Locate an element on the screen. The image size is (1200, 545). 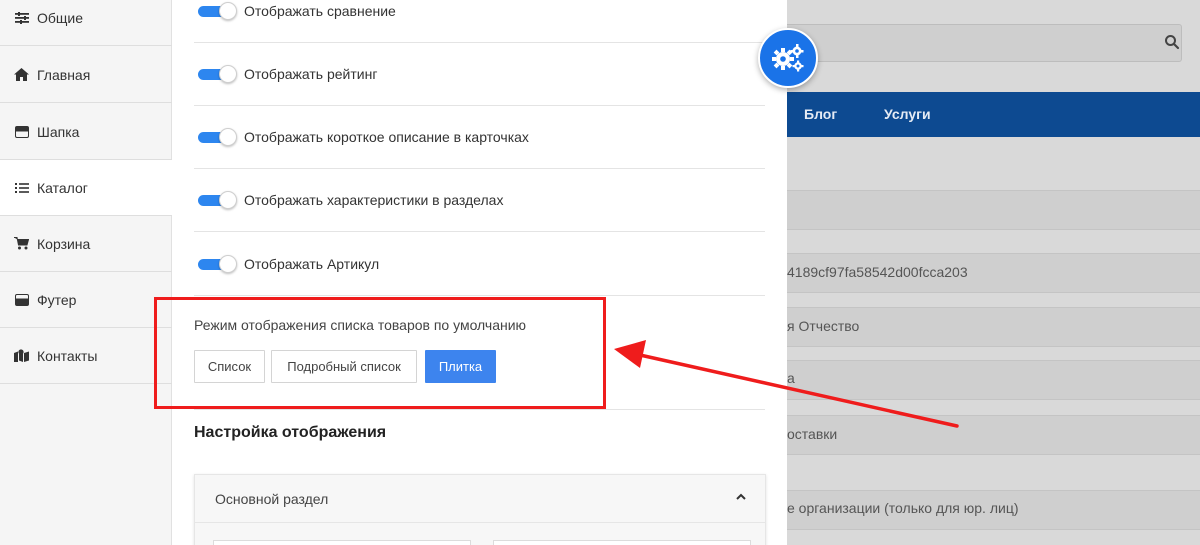
toggle-row-compare: Отображать сравнение is located at coordinates (479, 21).